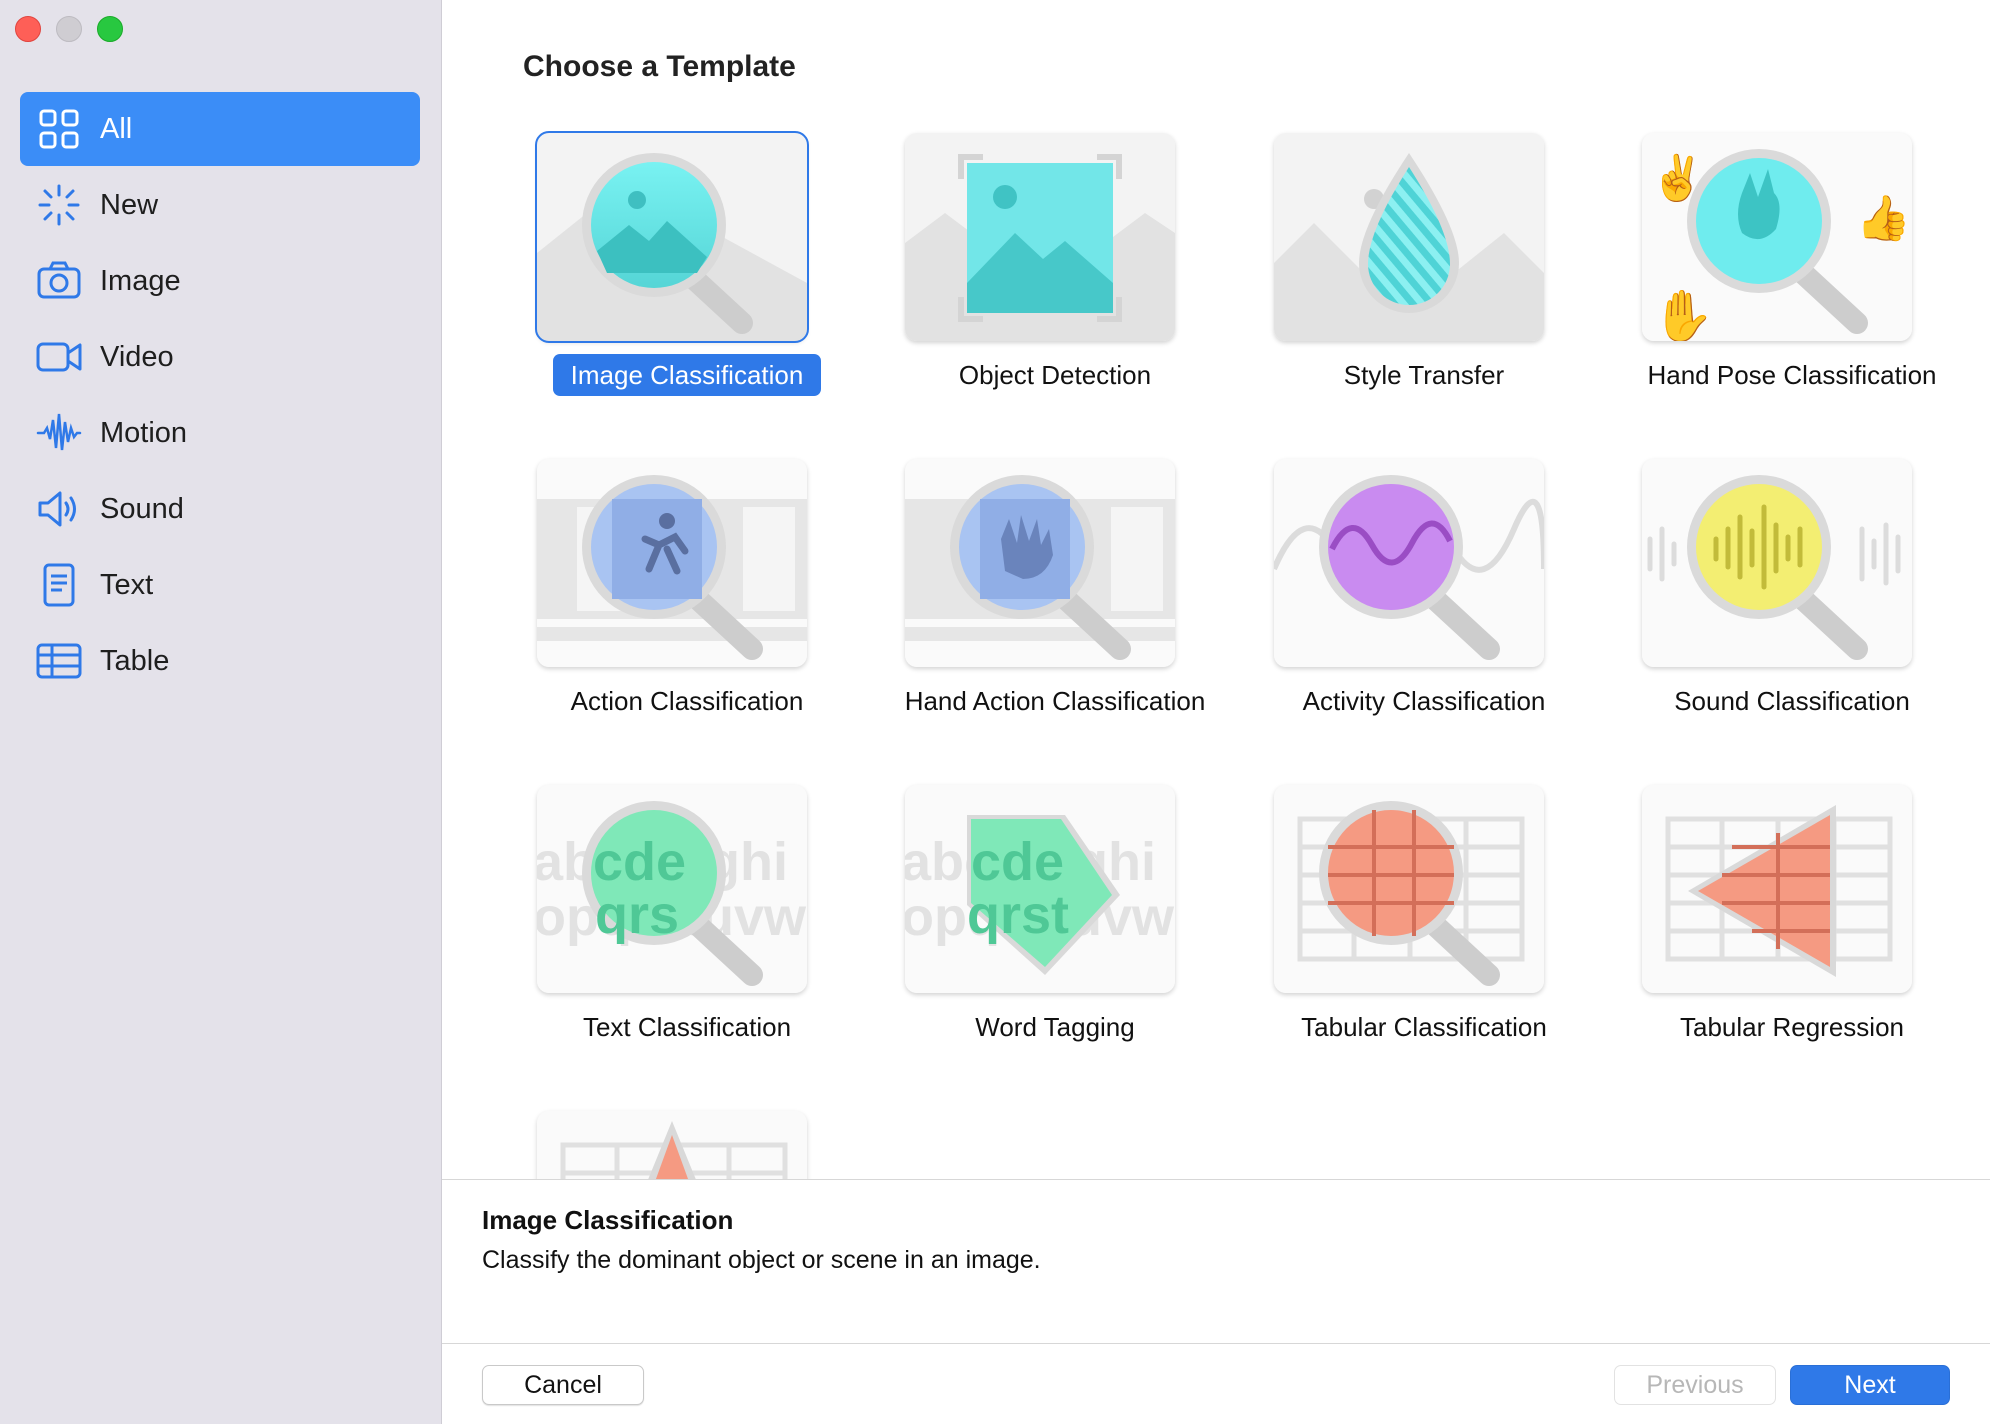 The image size is (1990, 1424). What do you see at coordinates (659, 66) in the screenshot?
I see `page-title: Choose a Template` at bounding box center [659, 66].